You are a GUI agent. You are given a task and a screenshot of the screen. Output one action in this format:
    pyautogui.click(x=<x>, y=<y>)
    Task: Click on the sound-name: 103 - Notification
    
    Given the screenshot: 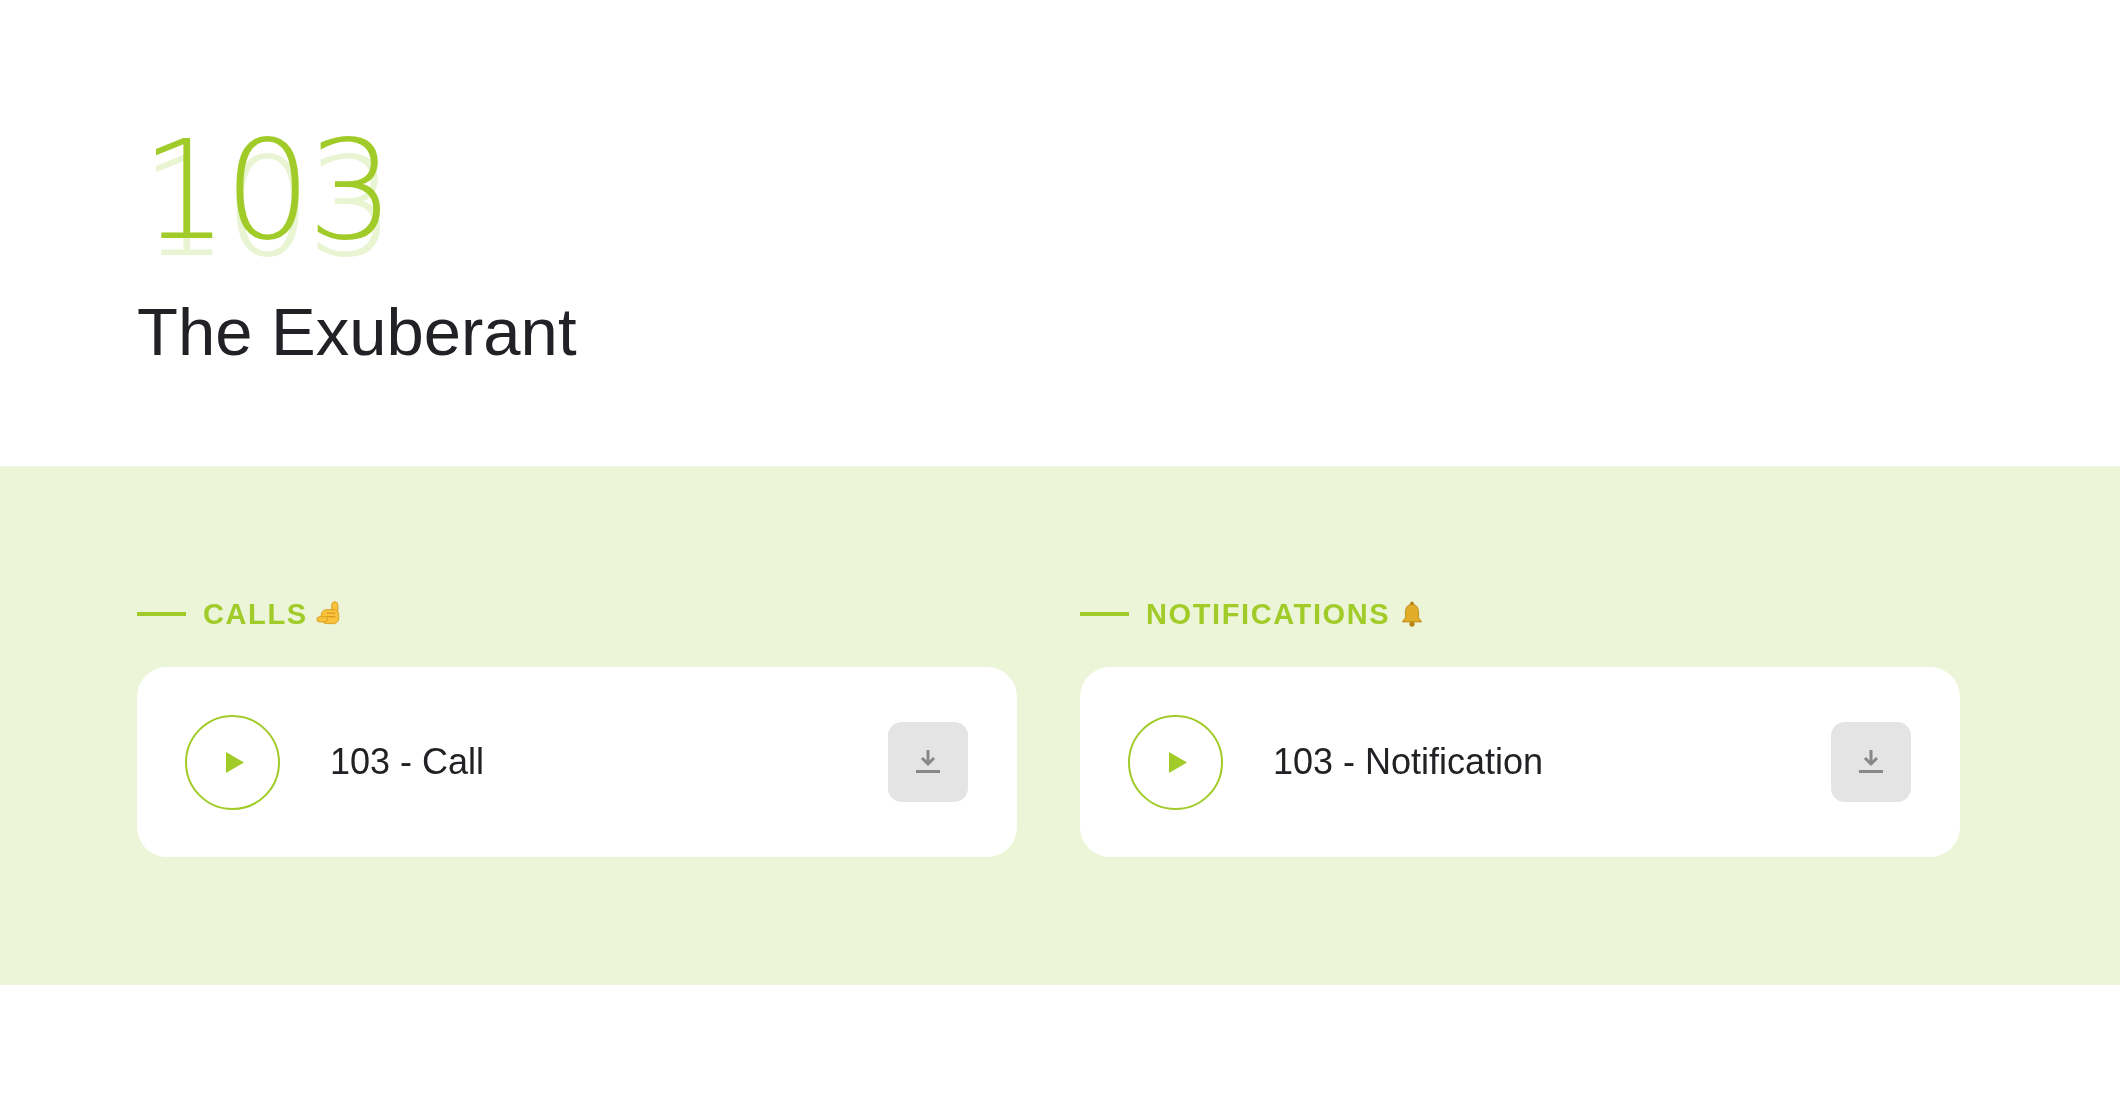 What is the action you would take?
    pyautogui.click(x=1408, y=762)
    